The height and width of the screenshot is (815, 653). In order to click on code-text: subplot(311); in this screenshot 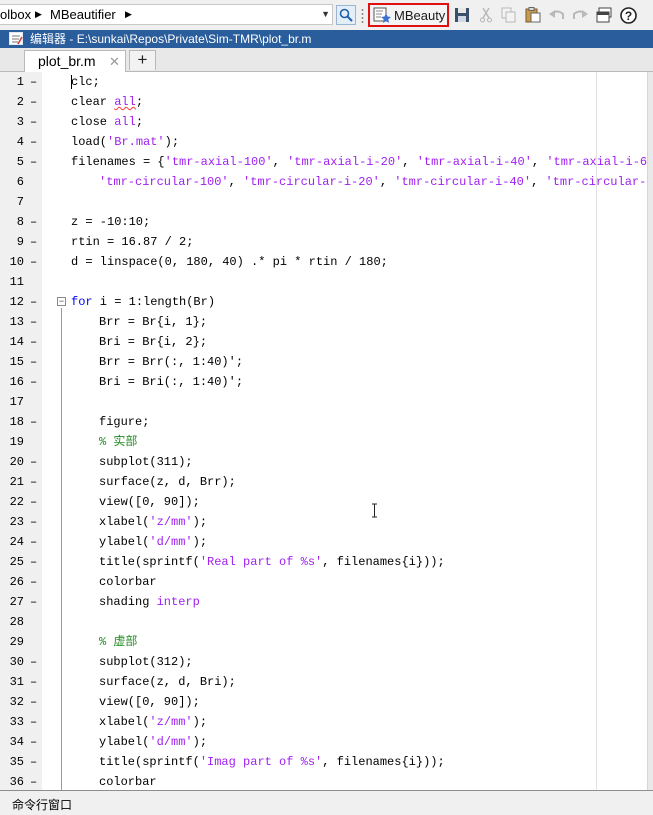, I will do `click(146, 462)`.